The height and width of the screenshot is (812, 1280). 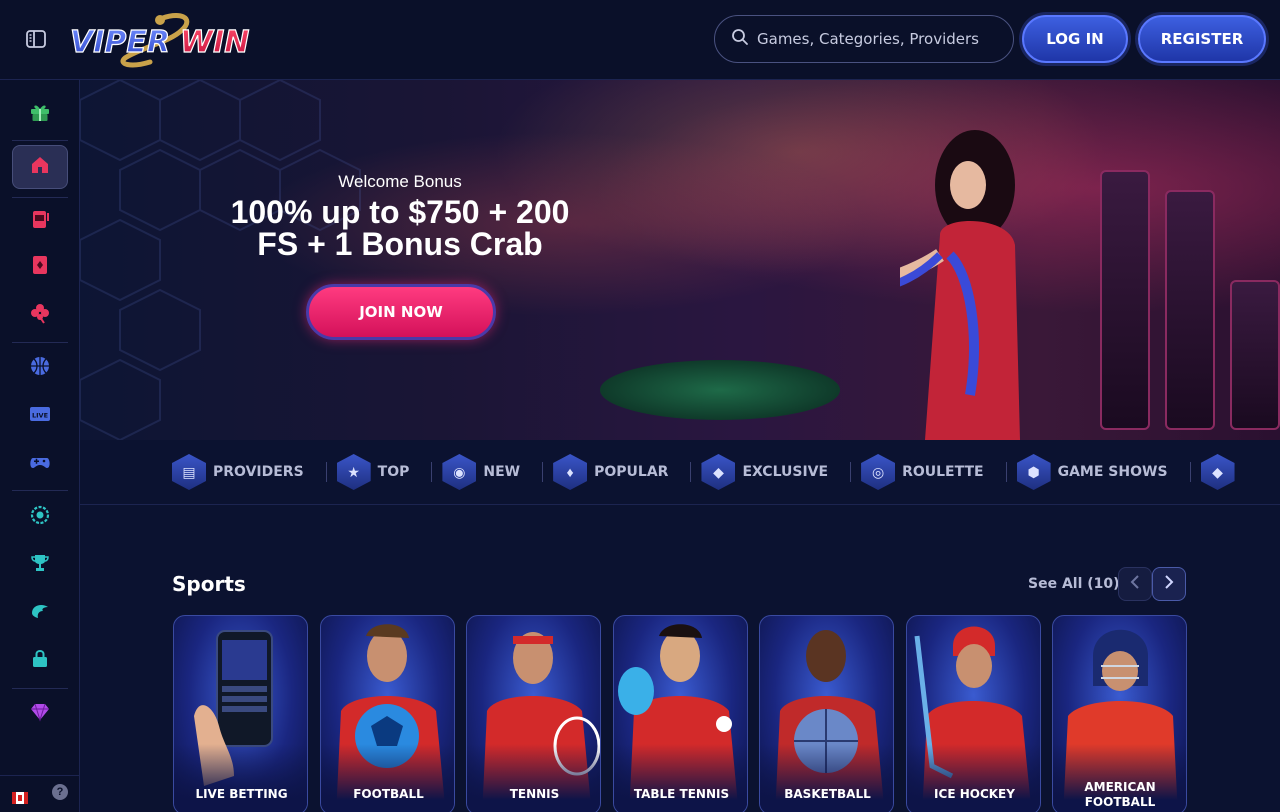 What do you see at coordinates (718, 472) in the screenshot?
I see `diamond-icon: ◆` at bounding box center [718, 472].